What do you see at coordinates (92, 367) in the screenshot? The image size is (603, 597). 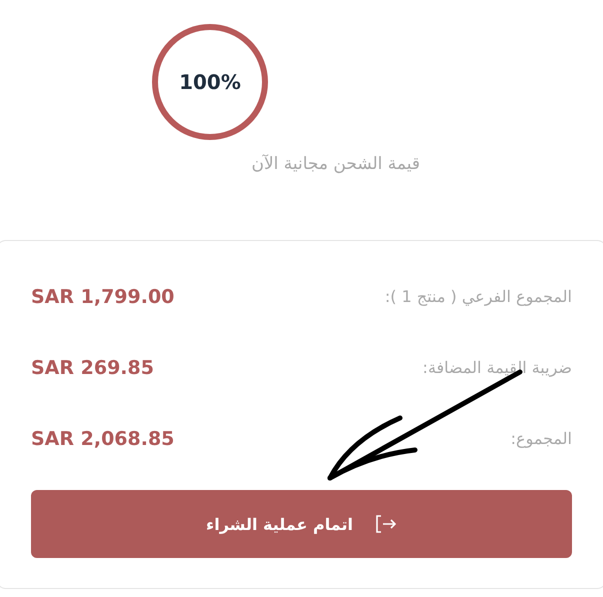 I see `amount-value: SAR 269.85` at bounding box center [92, 367].